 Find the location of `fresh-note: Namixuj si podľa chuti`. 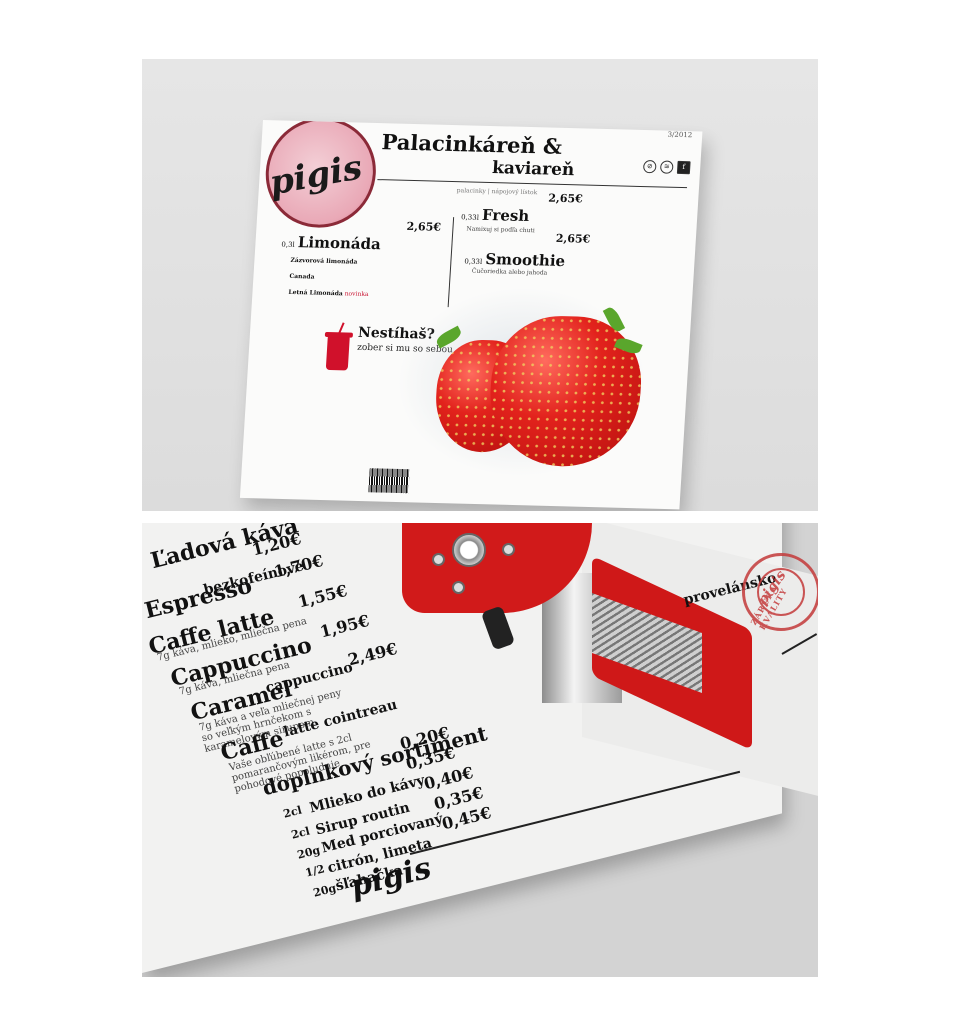

fresh-note: Namixuj si podľa chuti is located at coordinates (501, 230).